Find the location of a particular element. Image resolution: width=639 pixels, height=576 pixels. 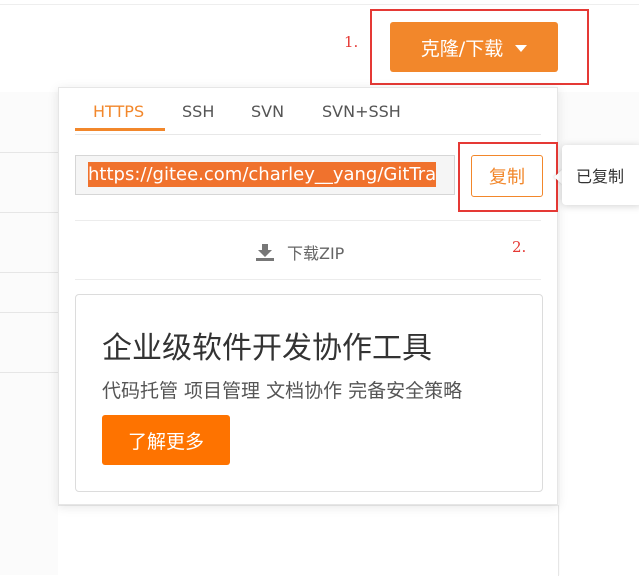

tab-svn: SVN is located at coordinates (267, 111).